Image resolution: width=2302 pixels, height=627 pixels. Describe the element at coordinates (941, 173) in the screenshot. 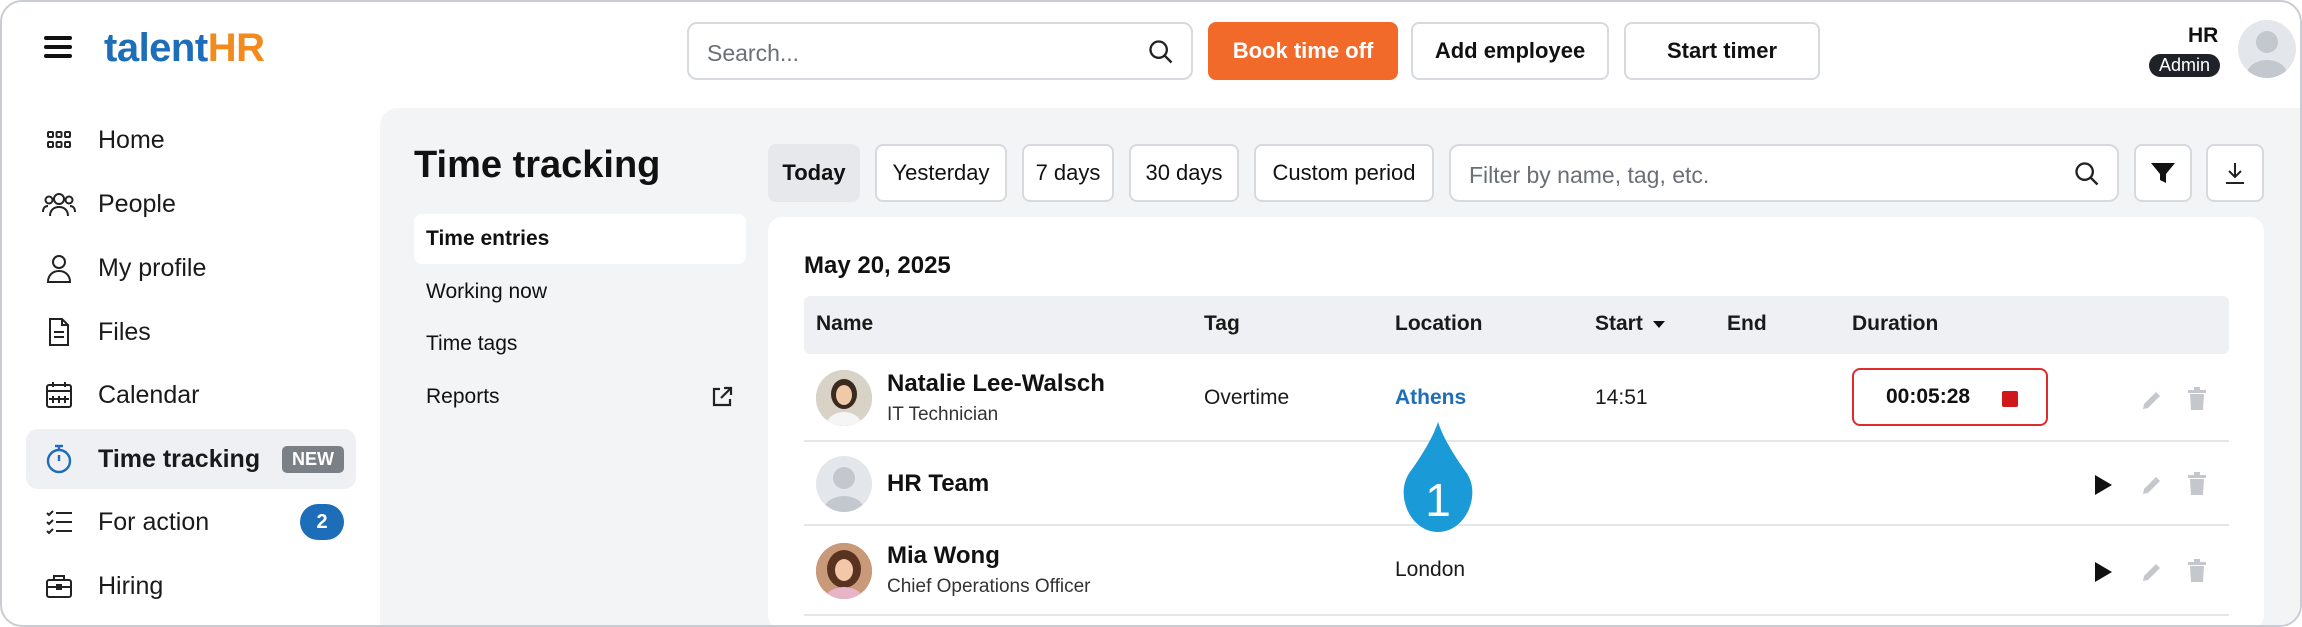

I see `period-yesterday: Yesterday` at that location.